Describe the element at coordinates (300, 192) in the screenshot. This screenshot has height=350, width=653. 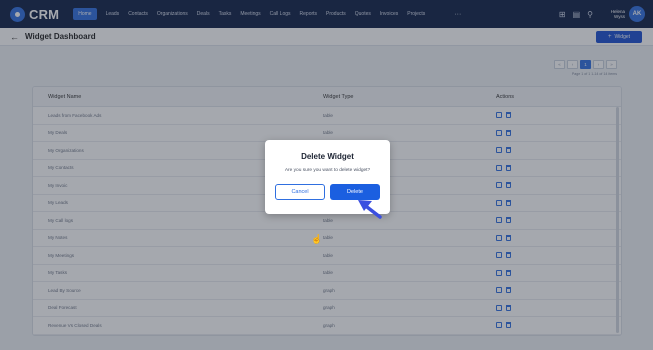
I see `cancel-button: Cancel` at that location.